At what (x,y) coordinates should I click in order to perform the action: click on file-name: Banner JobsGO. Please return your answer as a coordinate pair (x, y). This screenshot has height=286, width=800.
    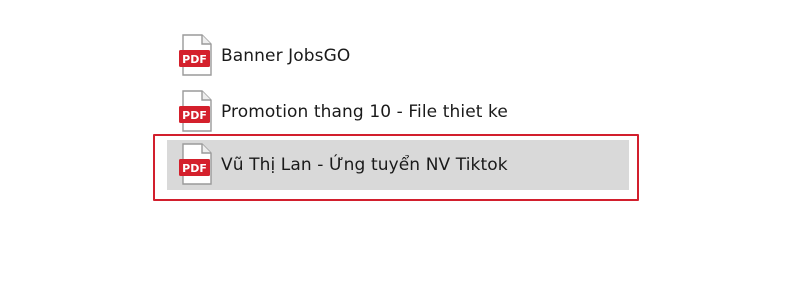
    Looking at the image, I should click on (286, 56).